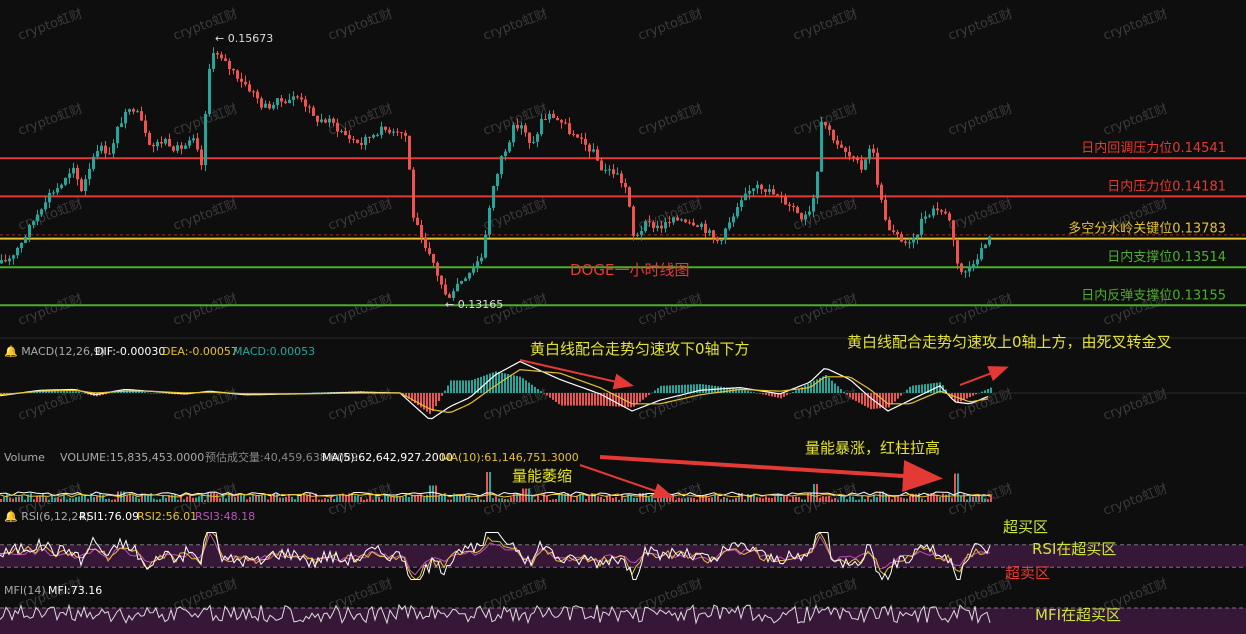 The image size is (1246, 634). What do you see at coordinates (872, 448) in the screenshot?
I see `annotation: 量能暴涨，红柱拉高` at bounding box center [872, 448].